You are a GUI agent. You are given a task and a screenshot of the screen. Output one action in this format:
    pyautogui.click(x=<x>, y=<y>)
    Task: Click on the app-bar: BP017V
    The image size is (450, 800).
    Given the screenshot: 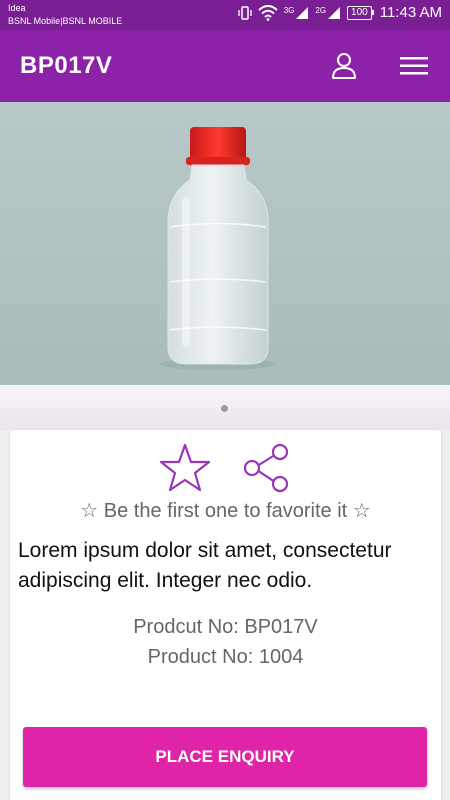 What is the action you would take?
    pyautogui.click(x=225, y=66)
    